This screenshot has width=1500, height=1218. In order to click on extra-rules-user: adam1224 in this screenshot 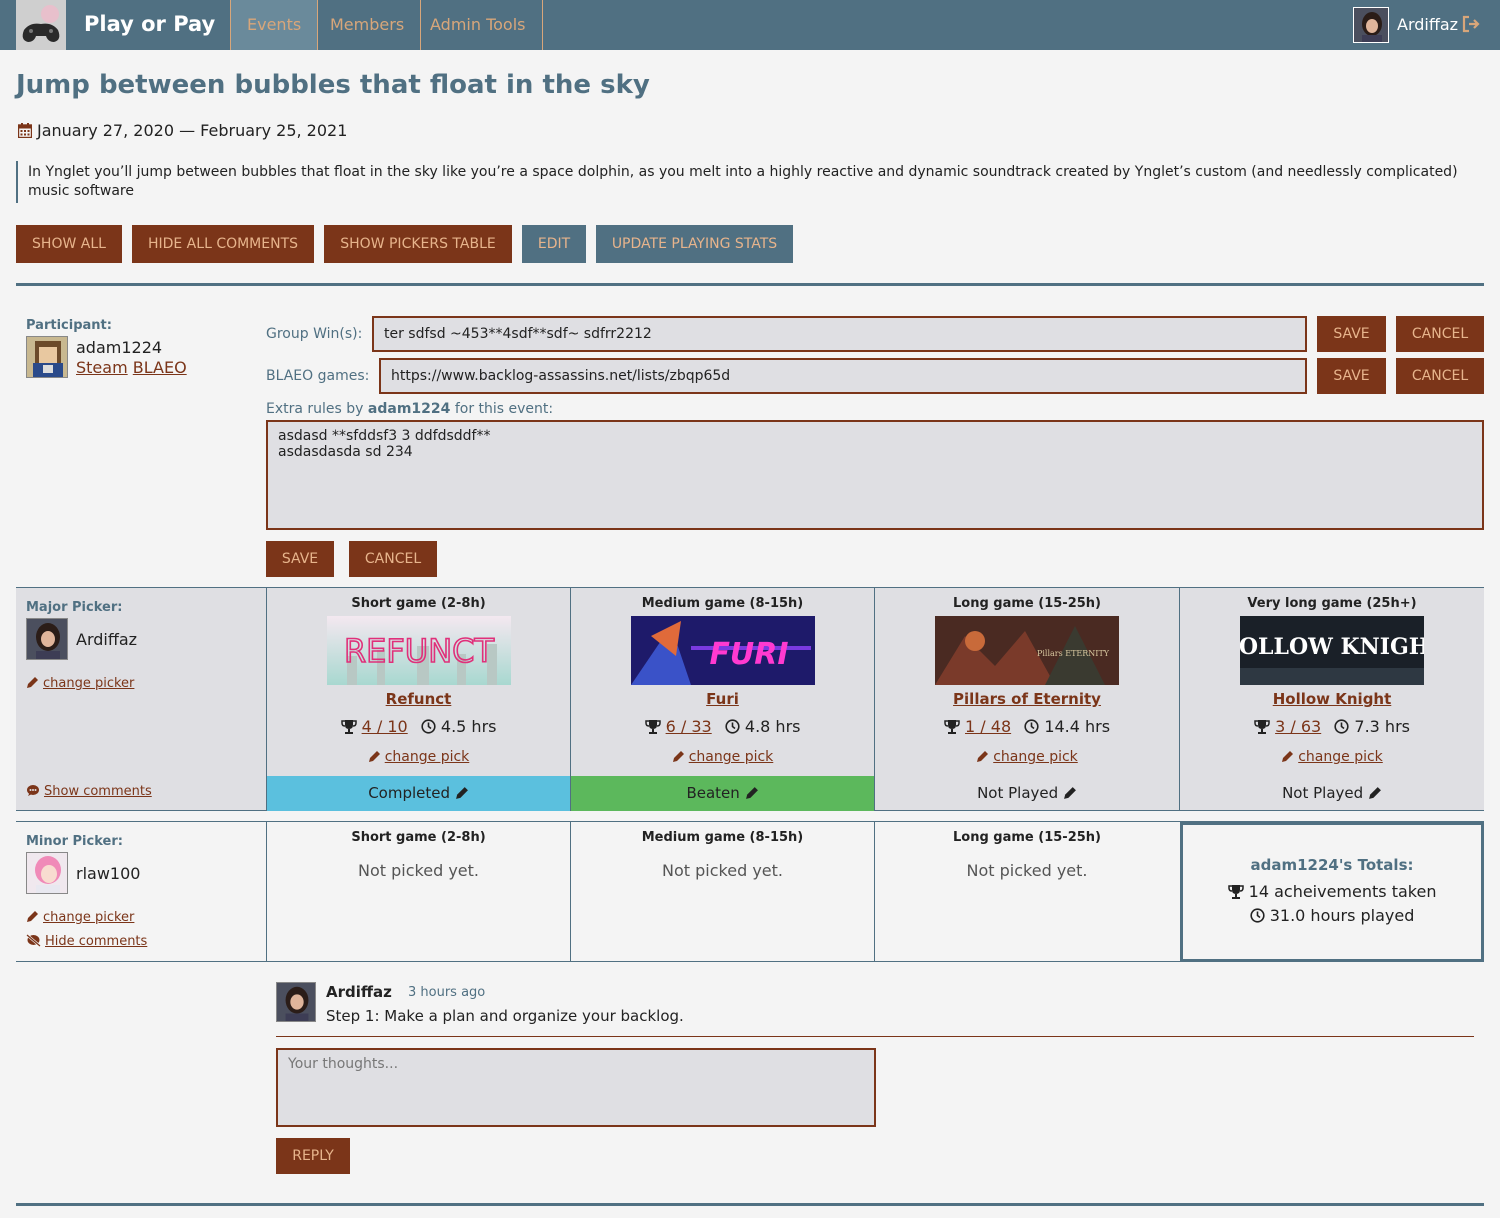, I will do `click(409, 409)`.